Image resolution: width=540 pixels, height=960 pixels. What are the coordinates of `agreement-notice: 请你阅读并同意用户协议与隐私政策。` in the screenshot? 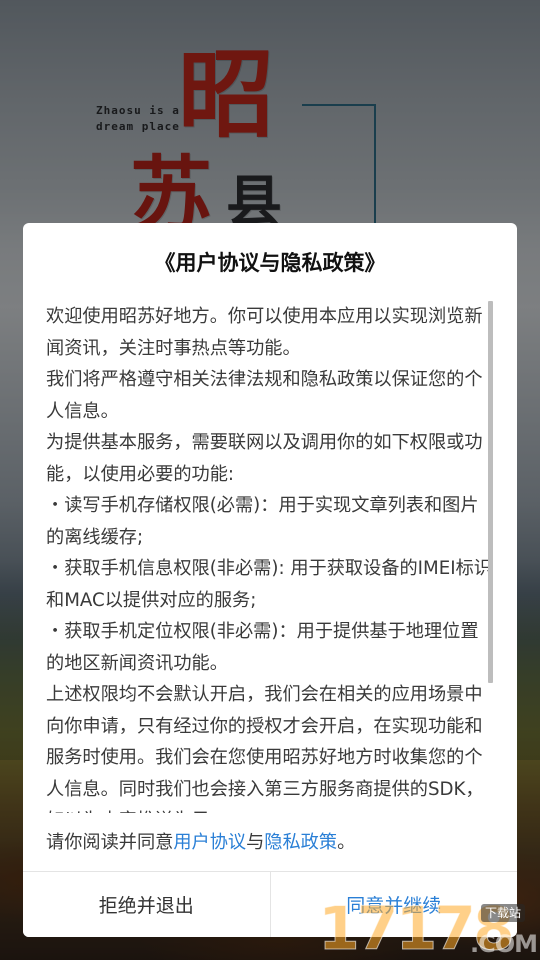 It's located at (200, 843).